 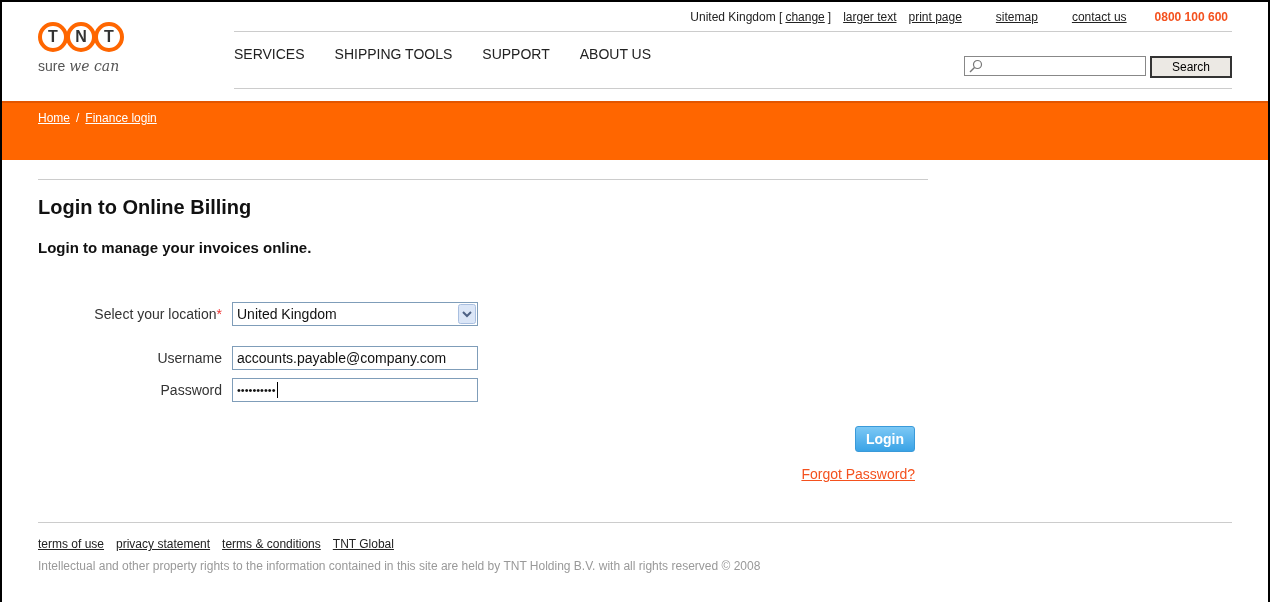 I want to click on location-select: United Kingdom, so click(x=355, y=314).